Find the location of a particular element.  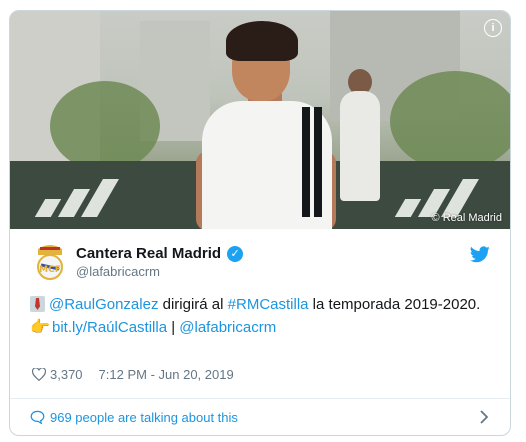

tweet-meta: 3,370 7:12 PM - Jun 20, 2019 is located at coordinates (133, 374).